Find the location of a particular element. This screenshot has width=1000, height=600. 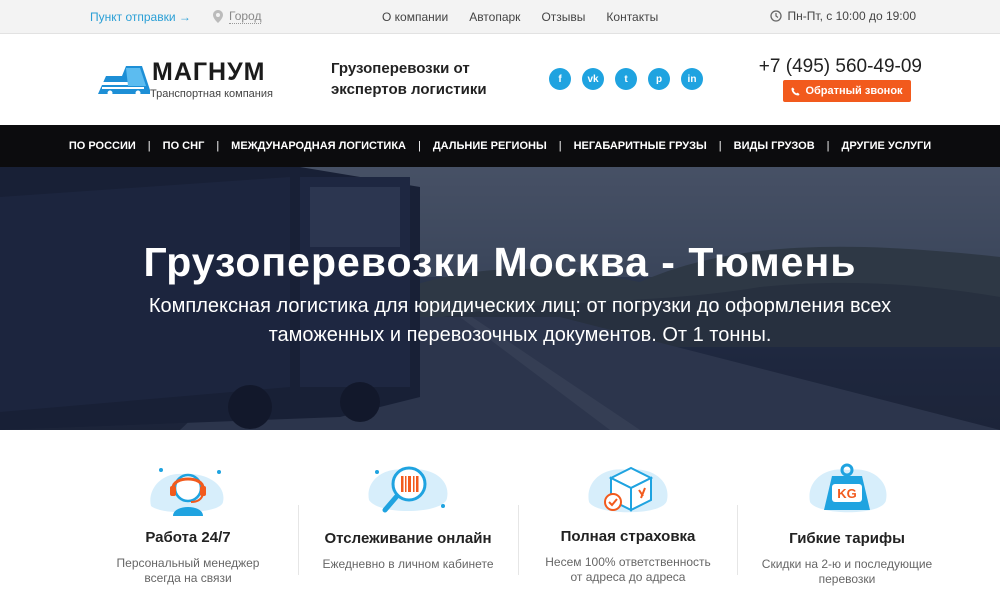

main-nav-other-services: Другие услуги is located at coordinates (887, 146).